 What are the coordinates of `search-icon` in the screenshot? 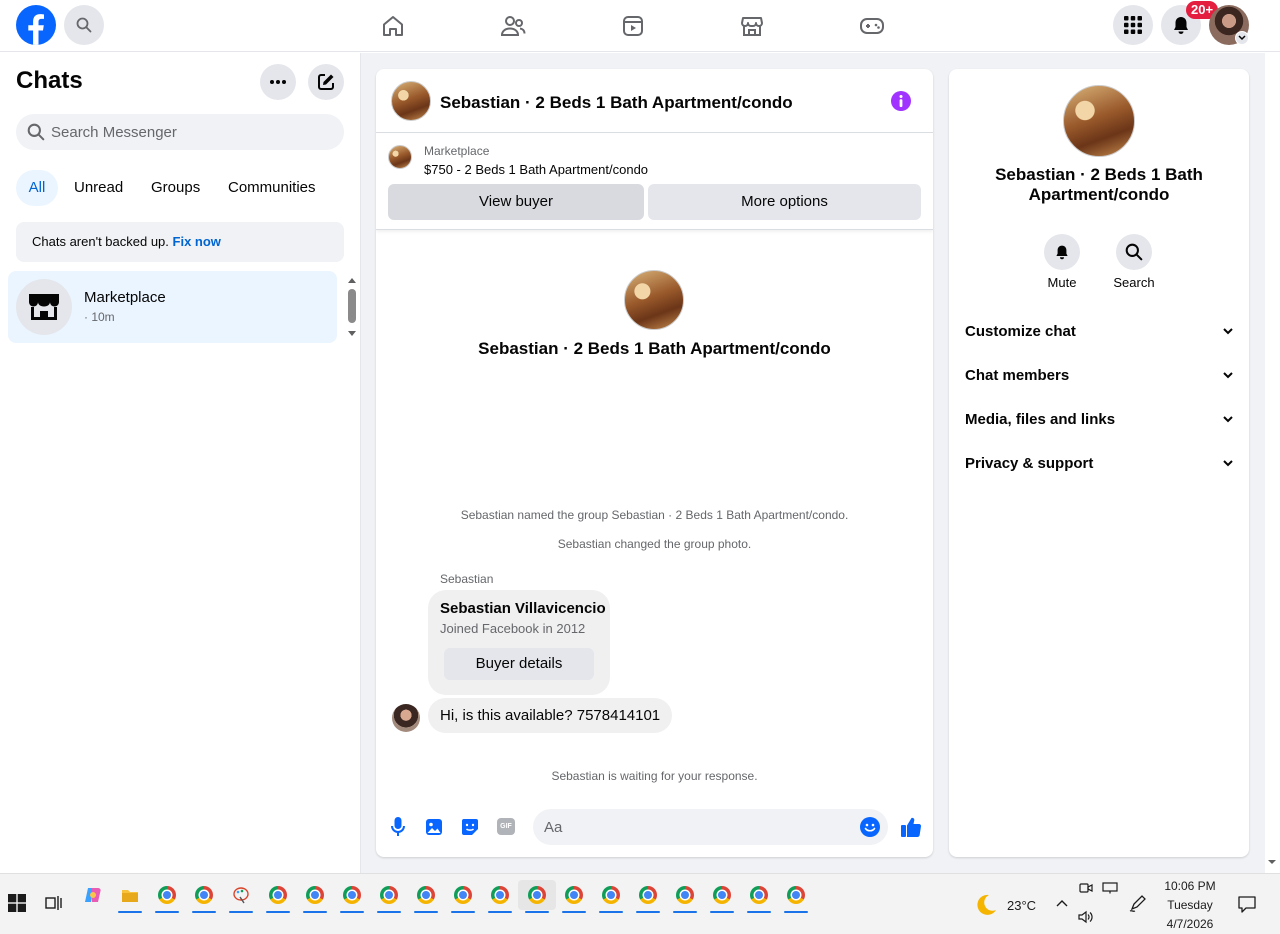 It's located at (36, 132).